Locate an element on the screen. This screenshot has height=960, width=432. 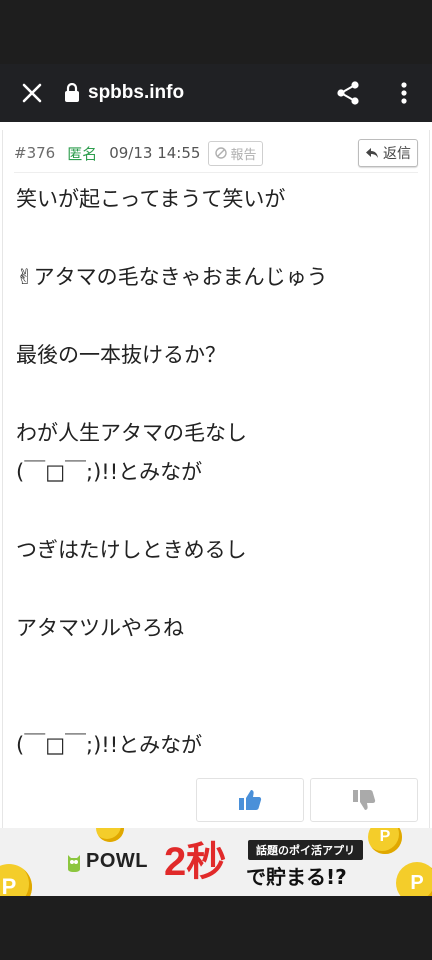
close-button is located at coordinates (32, 93).